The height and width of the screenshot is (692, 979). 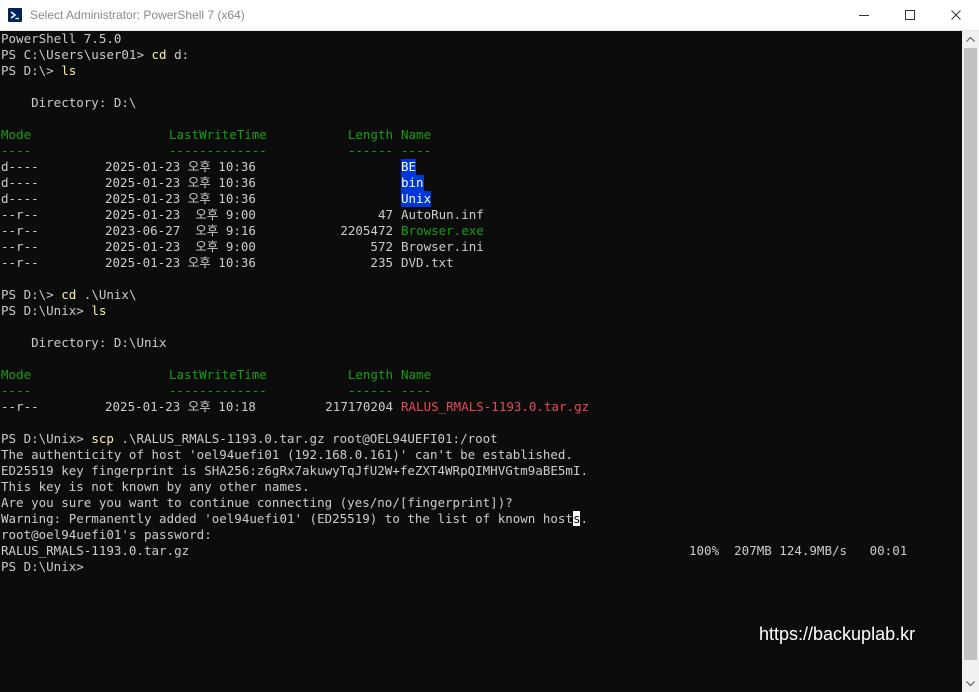 I want to click on scroll-up-icon, so click(x=970, y=39).